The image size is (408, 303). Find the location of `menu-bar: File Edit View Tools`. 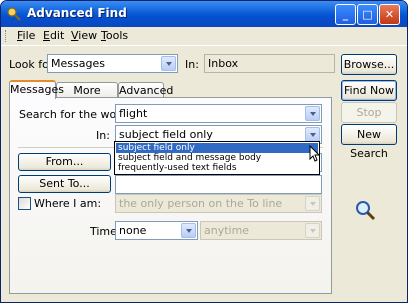

menu-bar: File Edit View Tools is located at coordinates (204, 36).